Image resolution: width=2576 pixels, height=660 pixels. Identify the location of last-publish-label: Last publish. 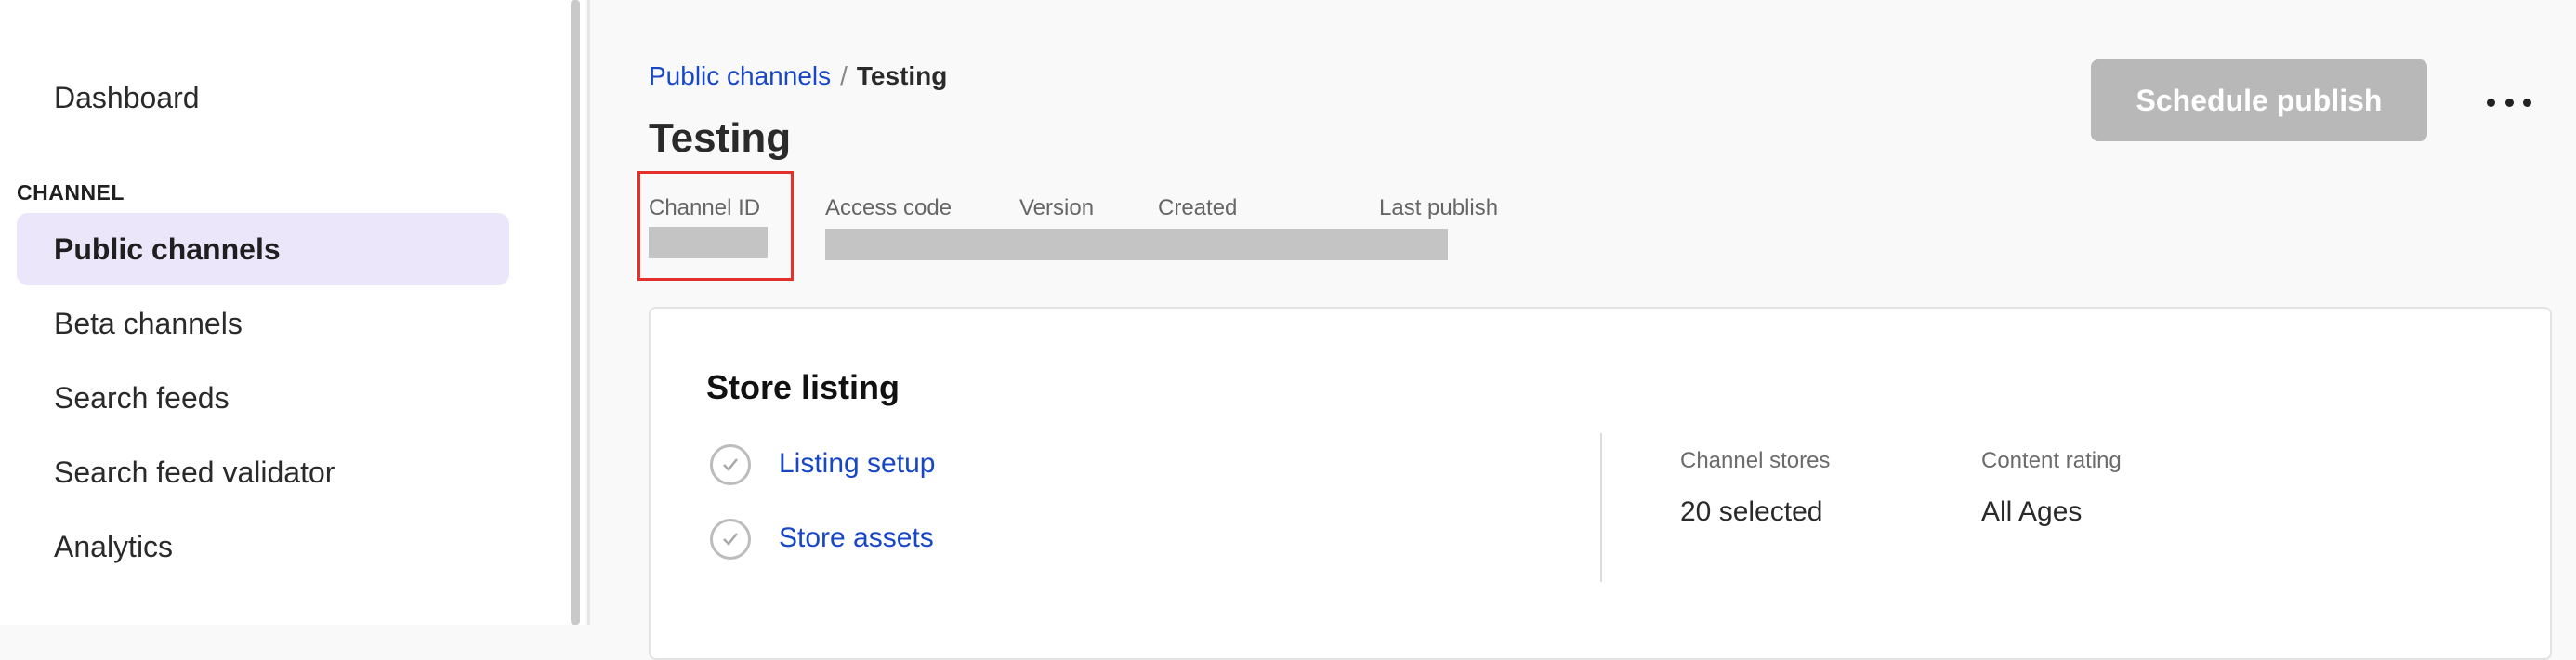
(1439, 207).